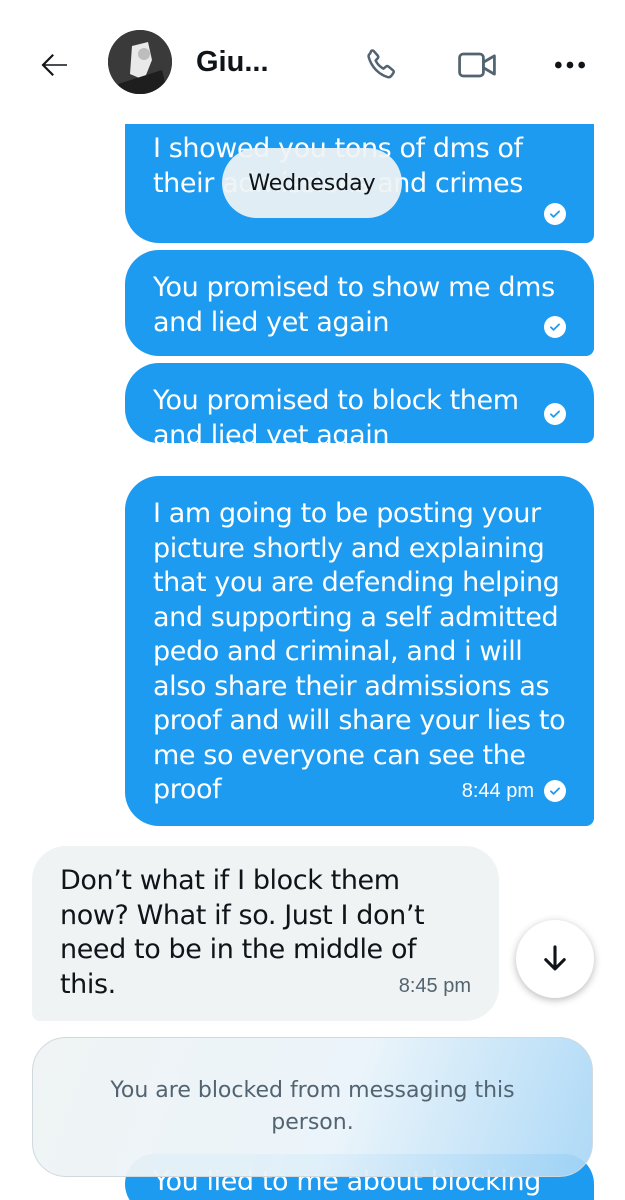 The height and width of the screenshot is (1200, 625). I want to click on scroll-to-bottom-button, so click(555, 959).